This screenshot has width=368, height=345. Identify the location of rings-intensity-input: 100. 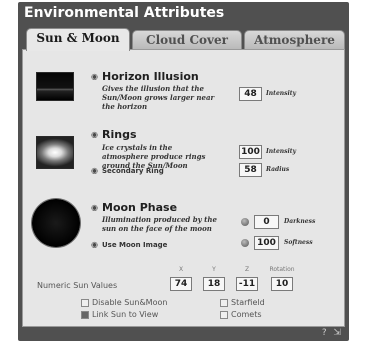
(250, 152).